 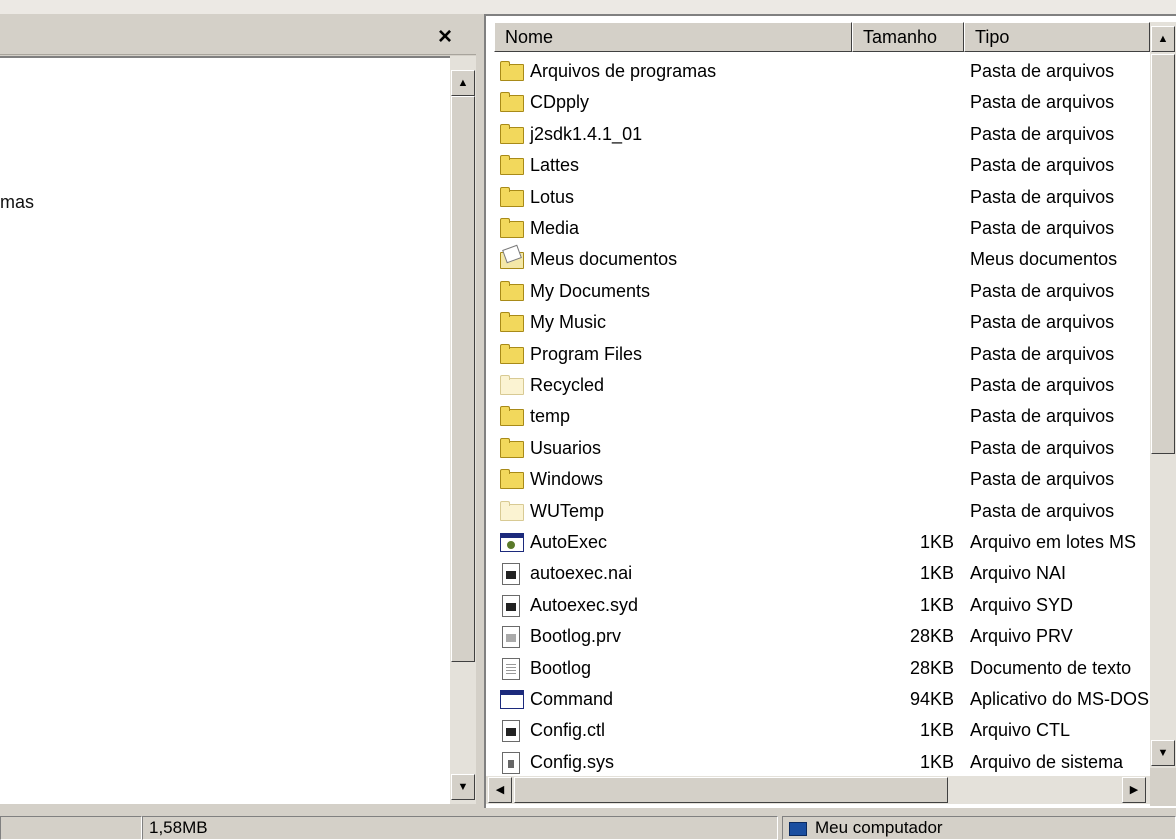 What do you see at coordinates (1021, 636) in the screenshot?
I see `file-type: Arquivo PRV` at bounding box center [1021, 636].